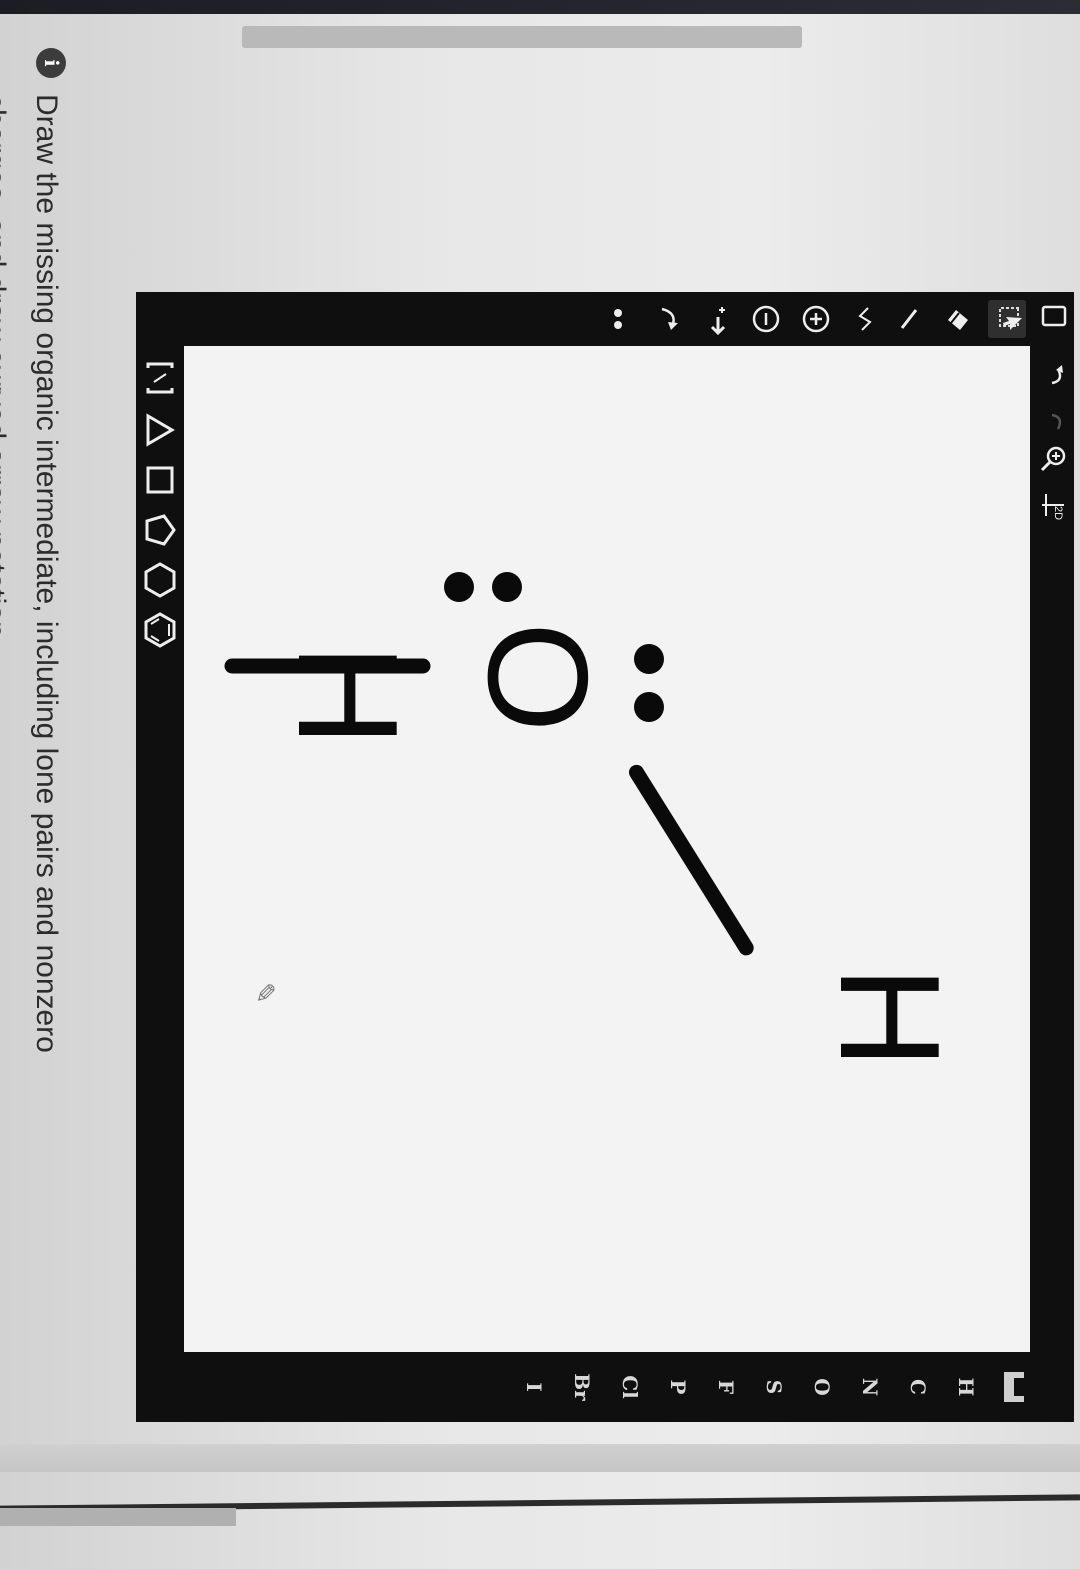 The width and height of the screenshot is (1080, 1569). What do you see at coordinates (822, 1387) in the screenshot?
I see `element-button-o: O` at bounding box center [822, 1387].